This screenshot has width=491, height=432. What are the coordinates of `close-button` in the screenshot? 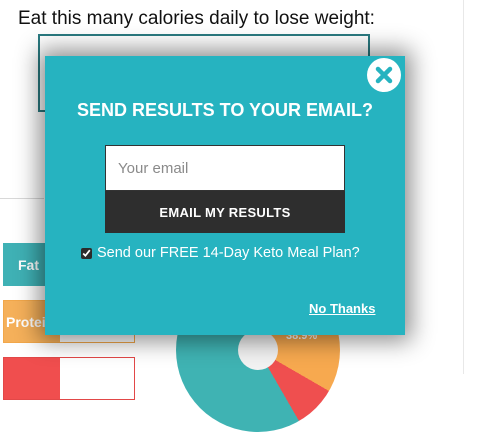 It's located at (384, 75).